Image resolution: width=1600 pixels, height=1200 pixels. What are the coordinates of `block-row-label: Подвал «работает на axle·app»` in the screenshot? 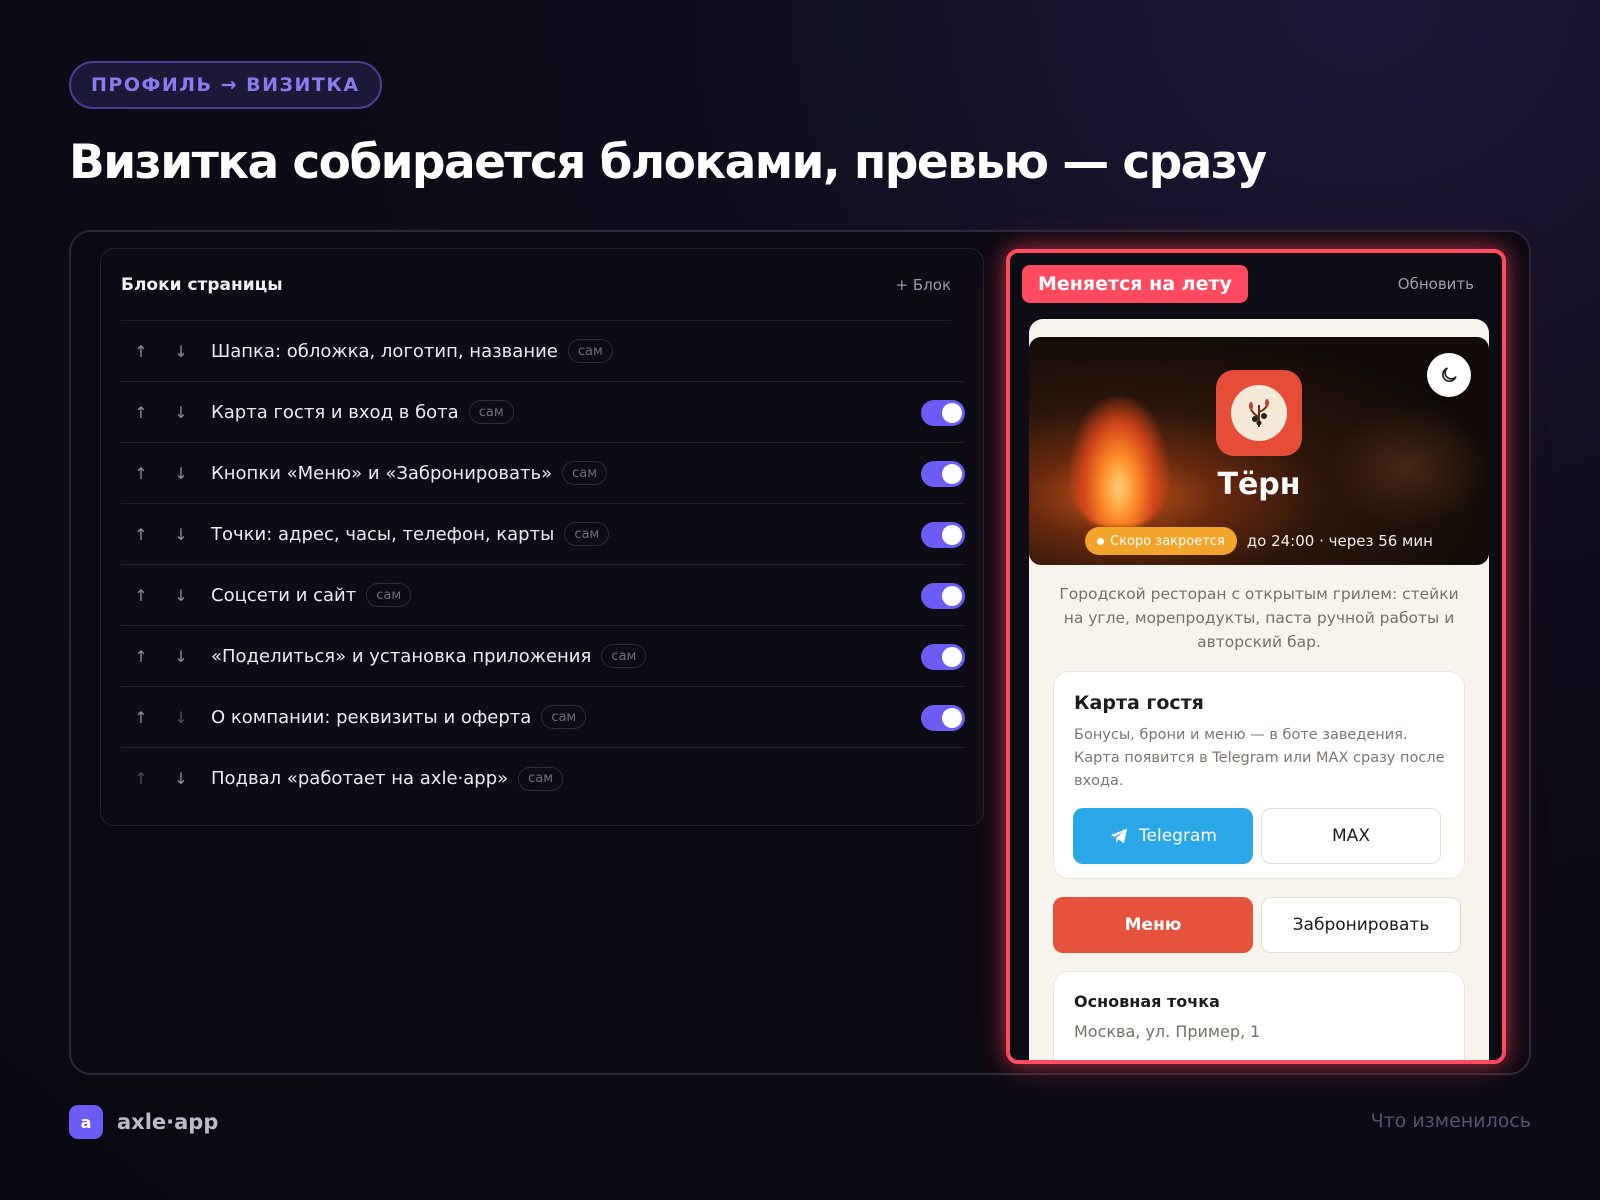 It's located at (360, 778).